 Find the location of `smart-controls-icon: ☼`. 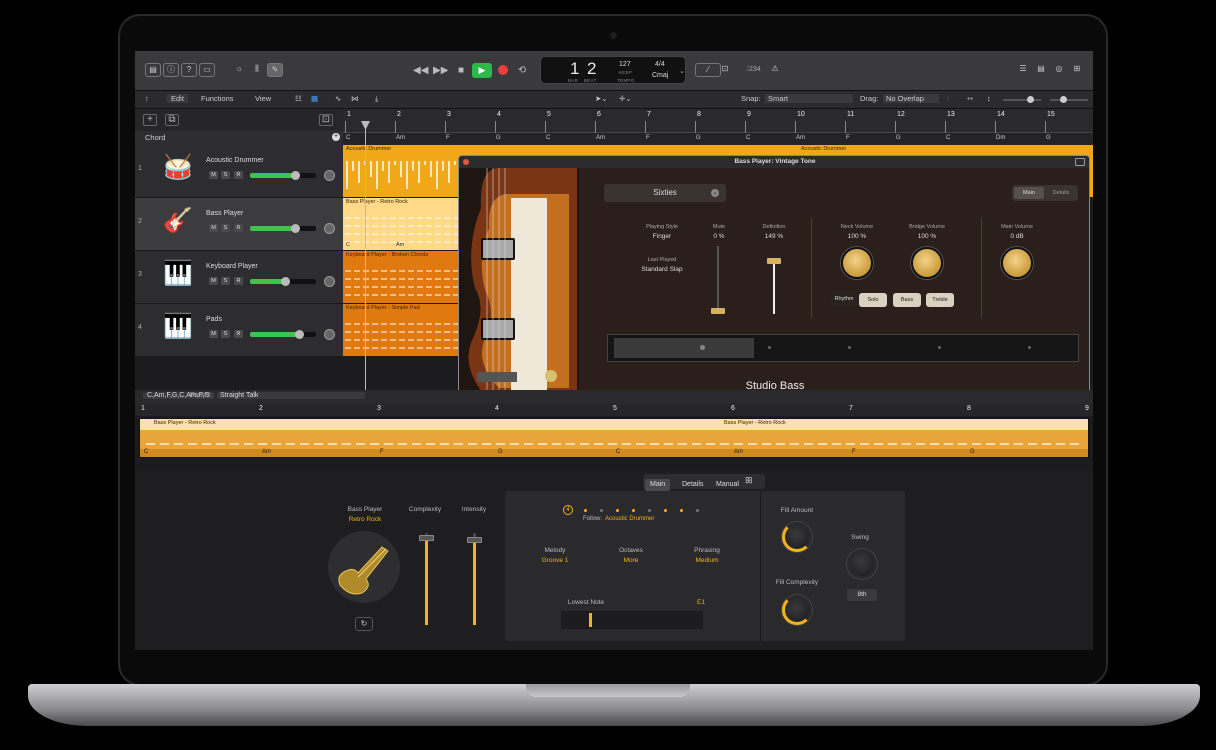

smart-controls-icon: ☼ is located at coordinates (239, 70).